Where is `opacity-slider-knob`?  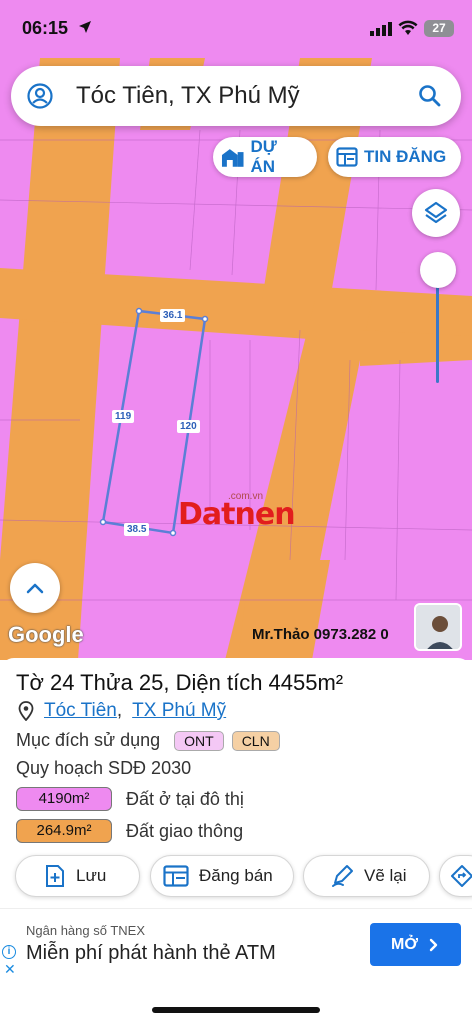
opacity-slider-knob is located at coordinates (438, 270).